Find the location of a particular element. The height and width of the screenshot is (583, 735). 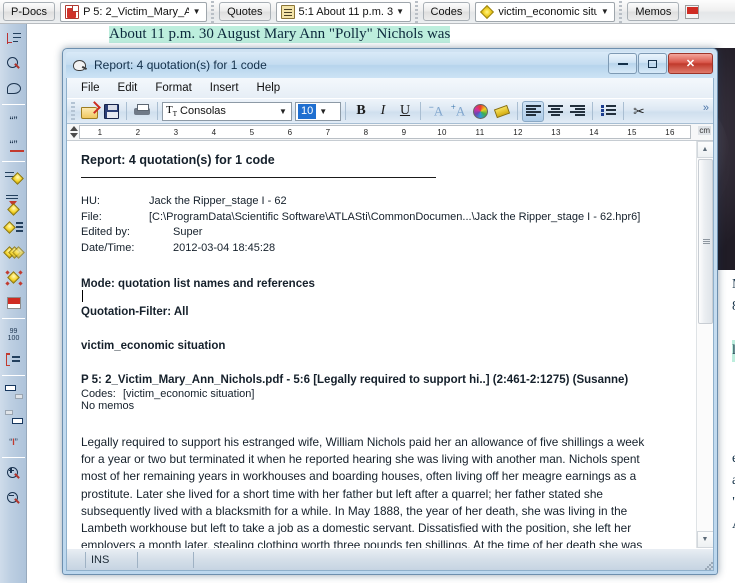

text-caret is located at coordinates (82, 296).